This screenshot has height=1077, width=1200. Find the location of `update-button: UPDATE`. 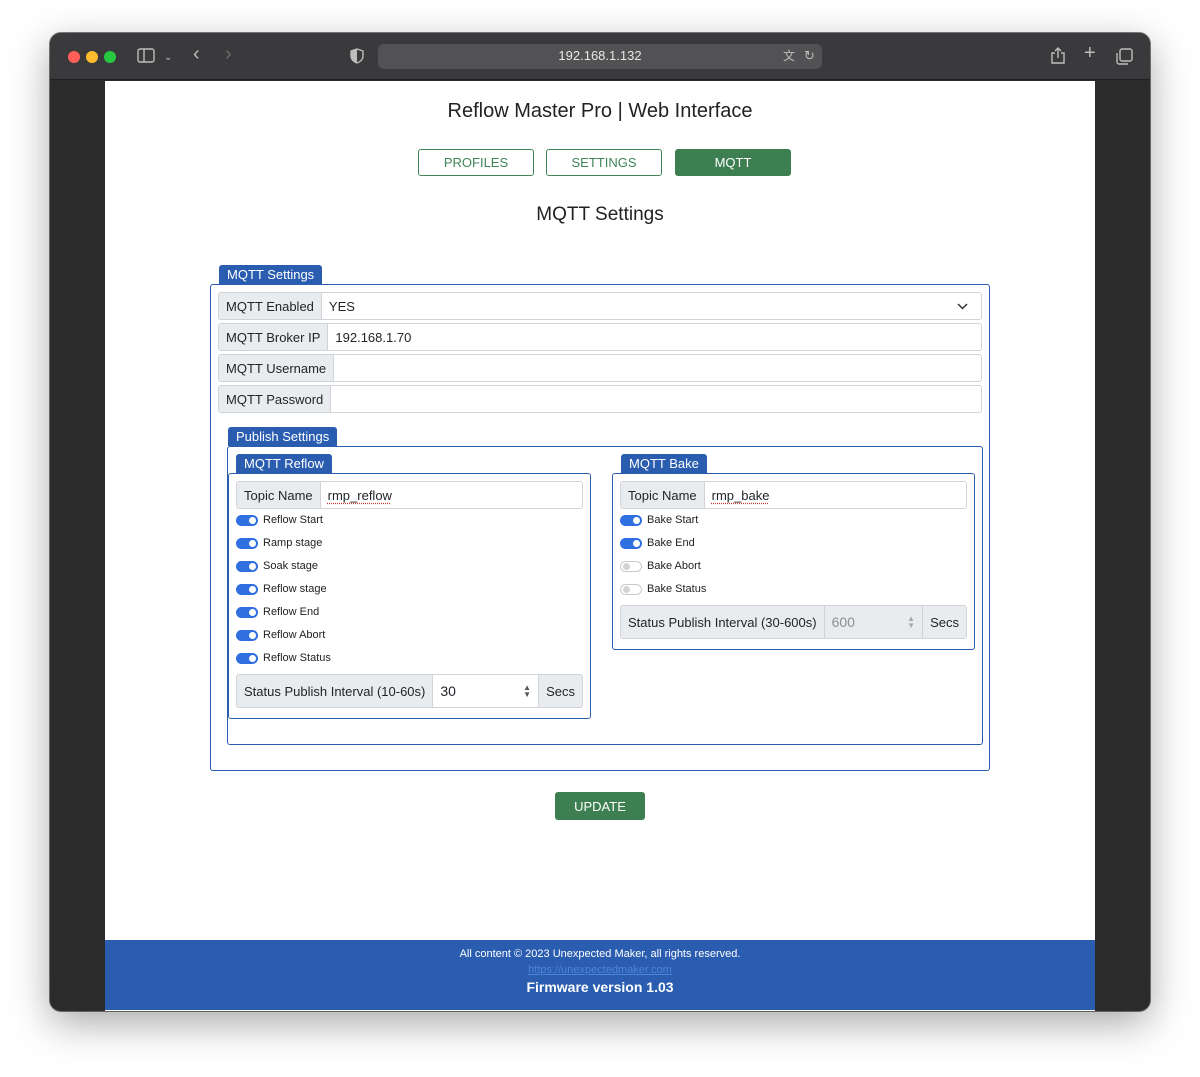

update-button: UPDATE is located at coordinates (600, 806).